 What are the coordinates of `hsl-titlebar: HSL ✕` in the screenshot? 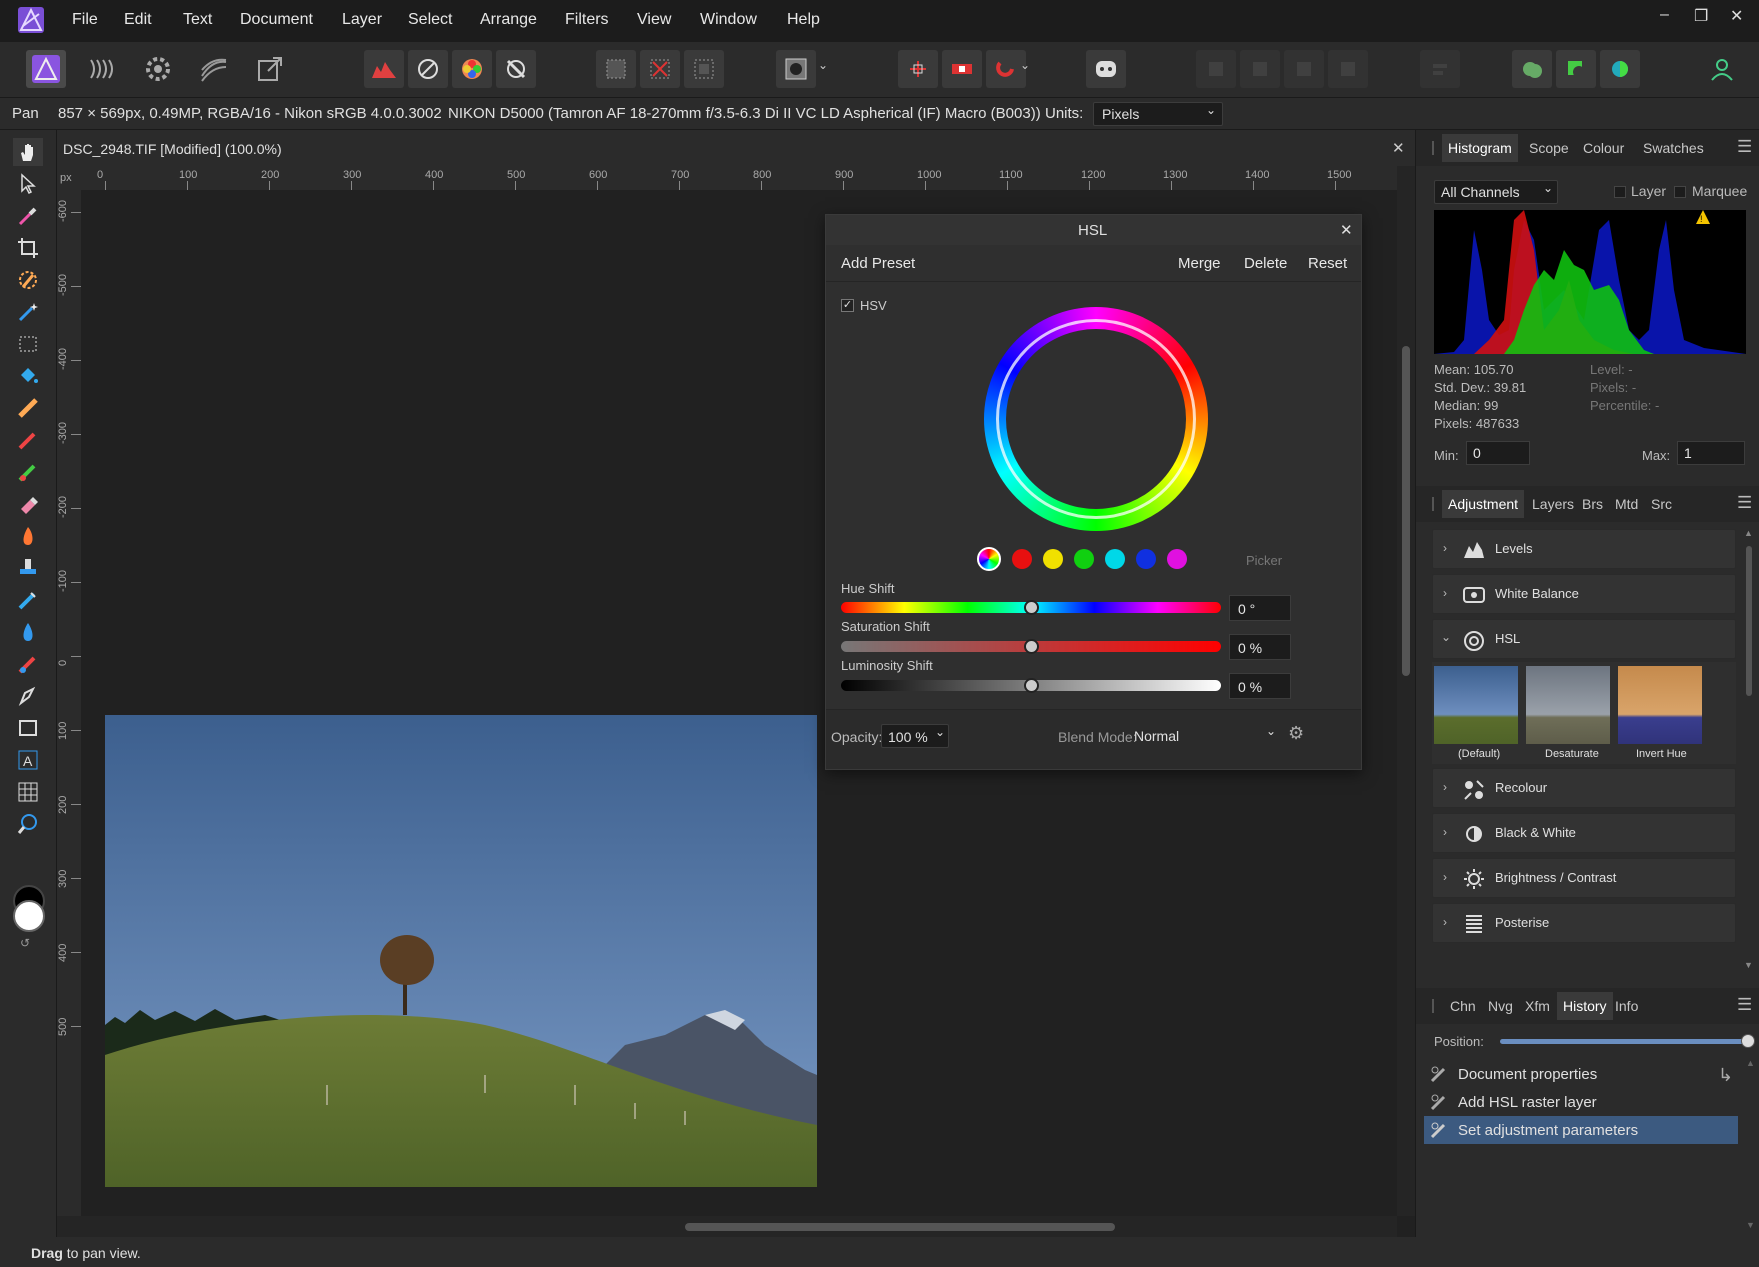 It's located at (1093, 230).